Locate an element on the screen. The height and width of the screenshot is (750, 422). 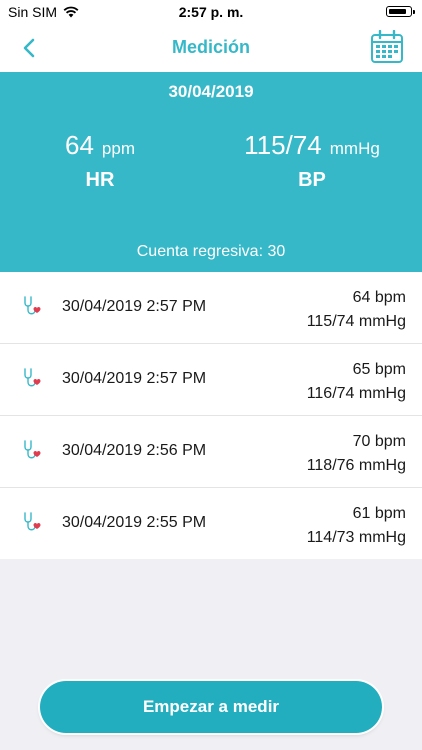
start-measuring-button: Empezar a medir is located at coordinates (211, 707).